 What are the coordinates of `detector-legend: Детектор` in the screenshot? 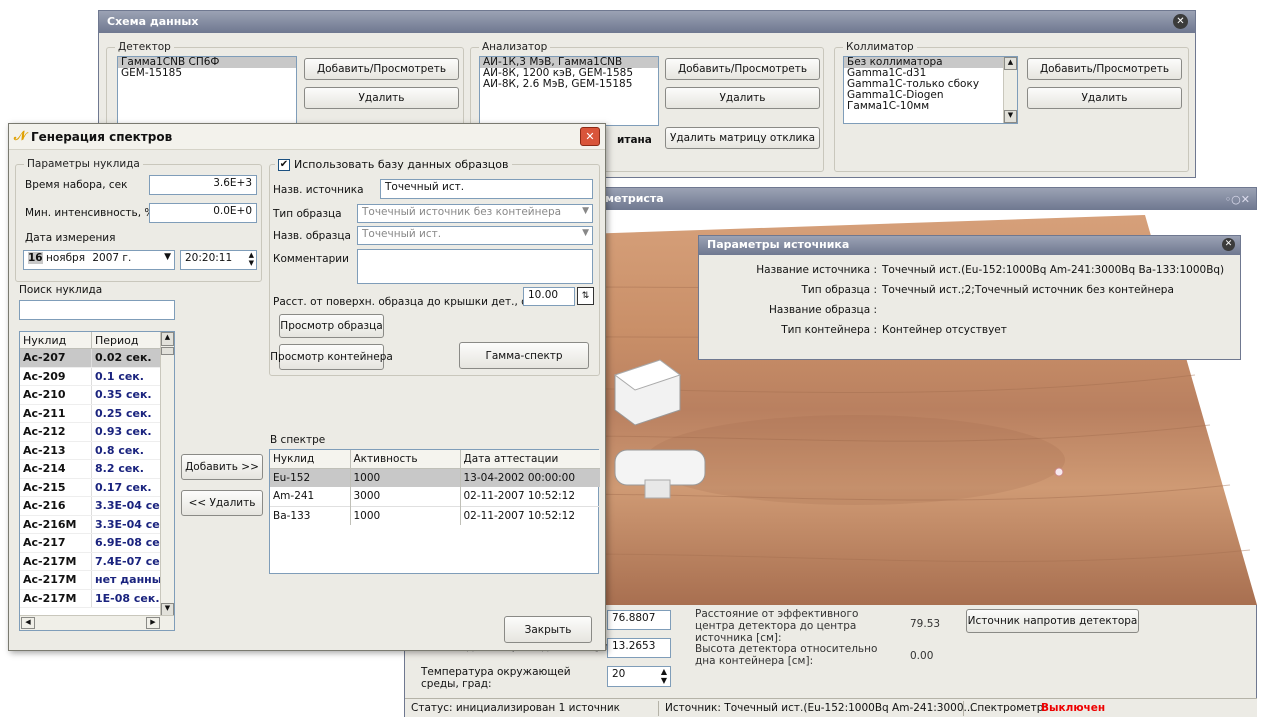 It's located at (144, 47).